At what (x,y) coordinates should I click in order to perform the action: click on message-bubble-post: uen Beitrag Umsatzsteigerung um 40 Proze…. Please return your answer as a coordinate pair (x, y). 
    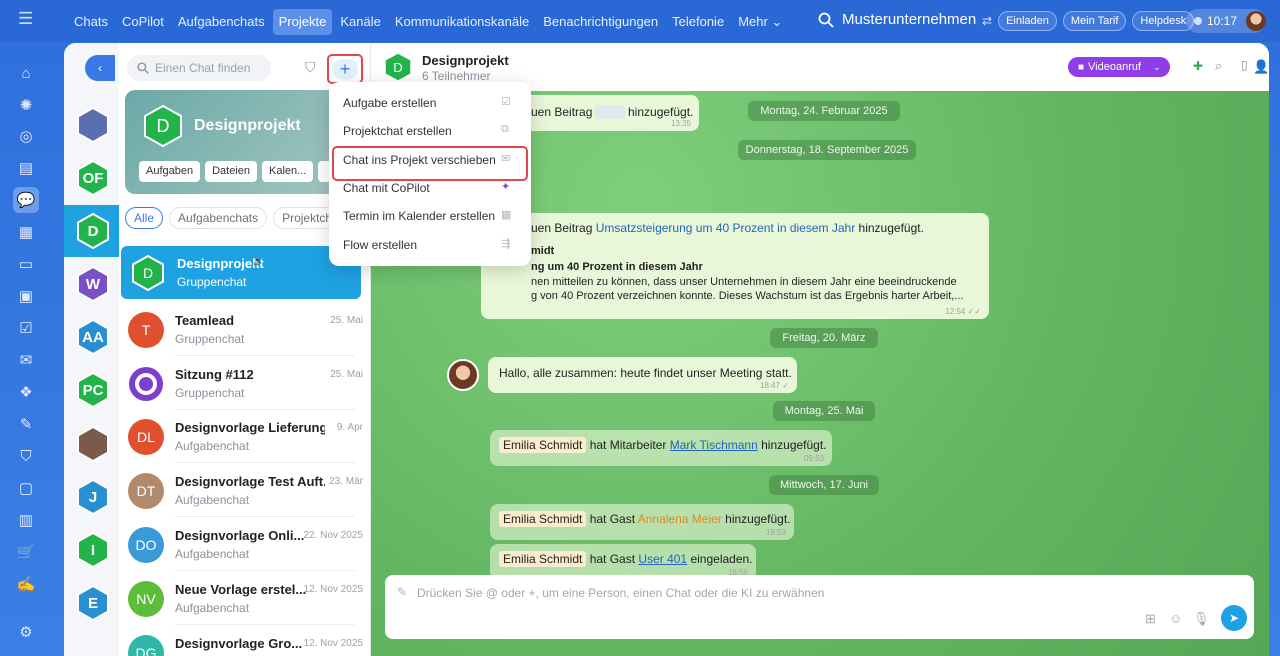
    Looking at the image, I should click on (735, 266).